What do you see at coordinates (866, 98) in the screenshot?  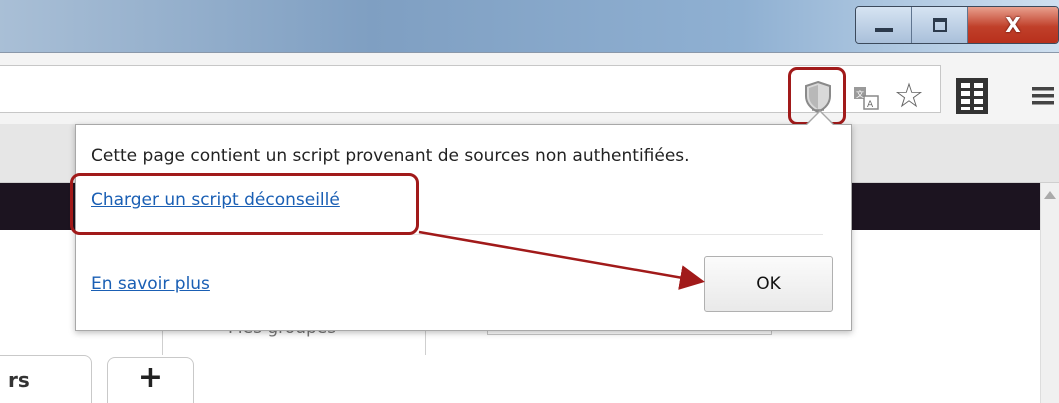 I see `translate-icon: A 文` at bounding box center [866, 98].